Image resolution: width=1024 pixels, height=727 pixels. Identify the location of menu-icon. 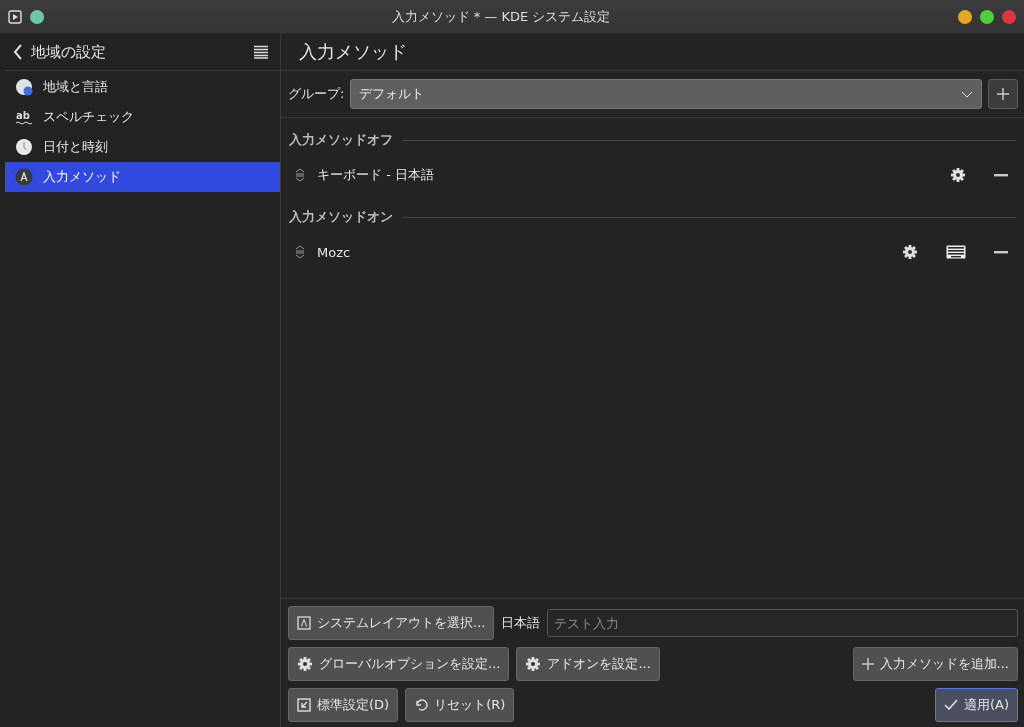
(261, 52).